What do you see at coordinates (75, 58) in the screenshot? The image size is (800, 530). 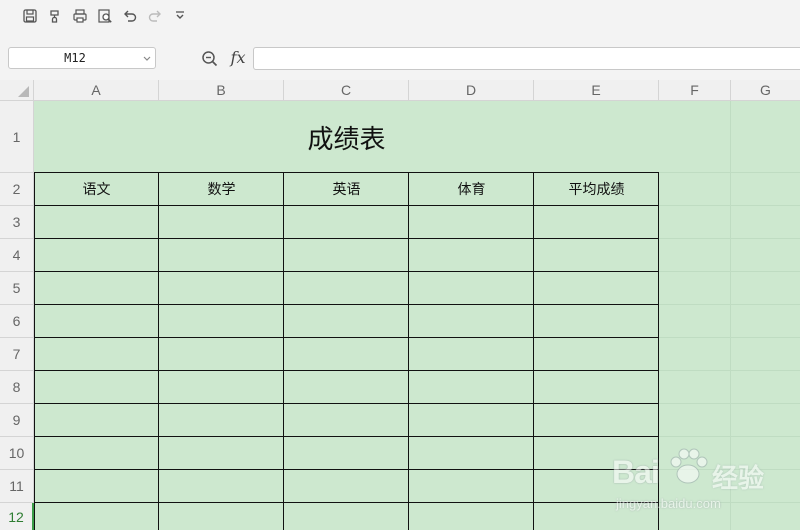 I see `name-box-value: M12` at bounding box center [75, 58].